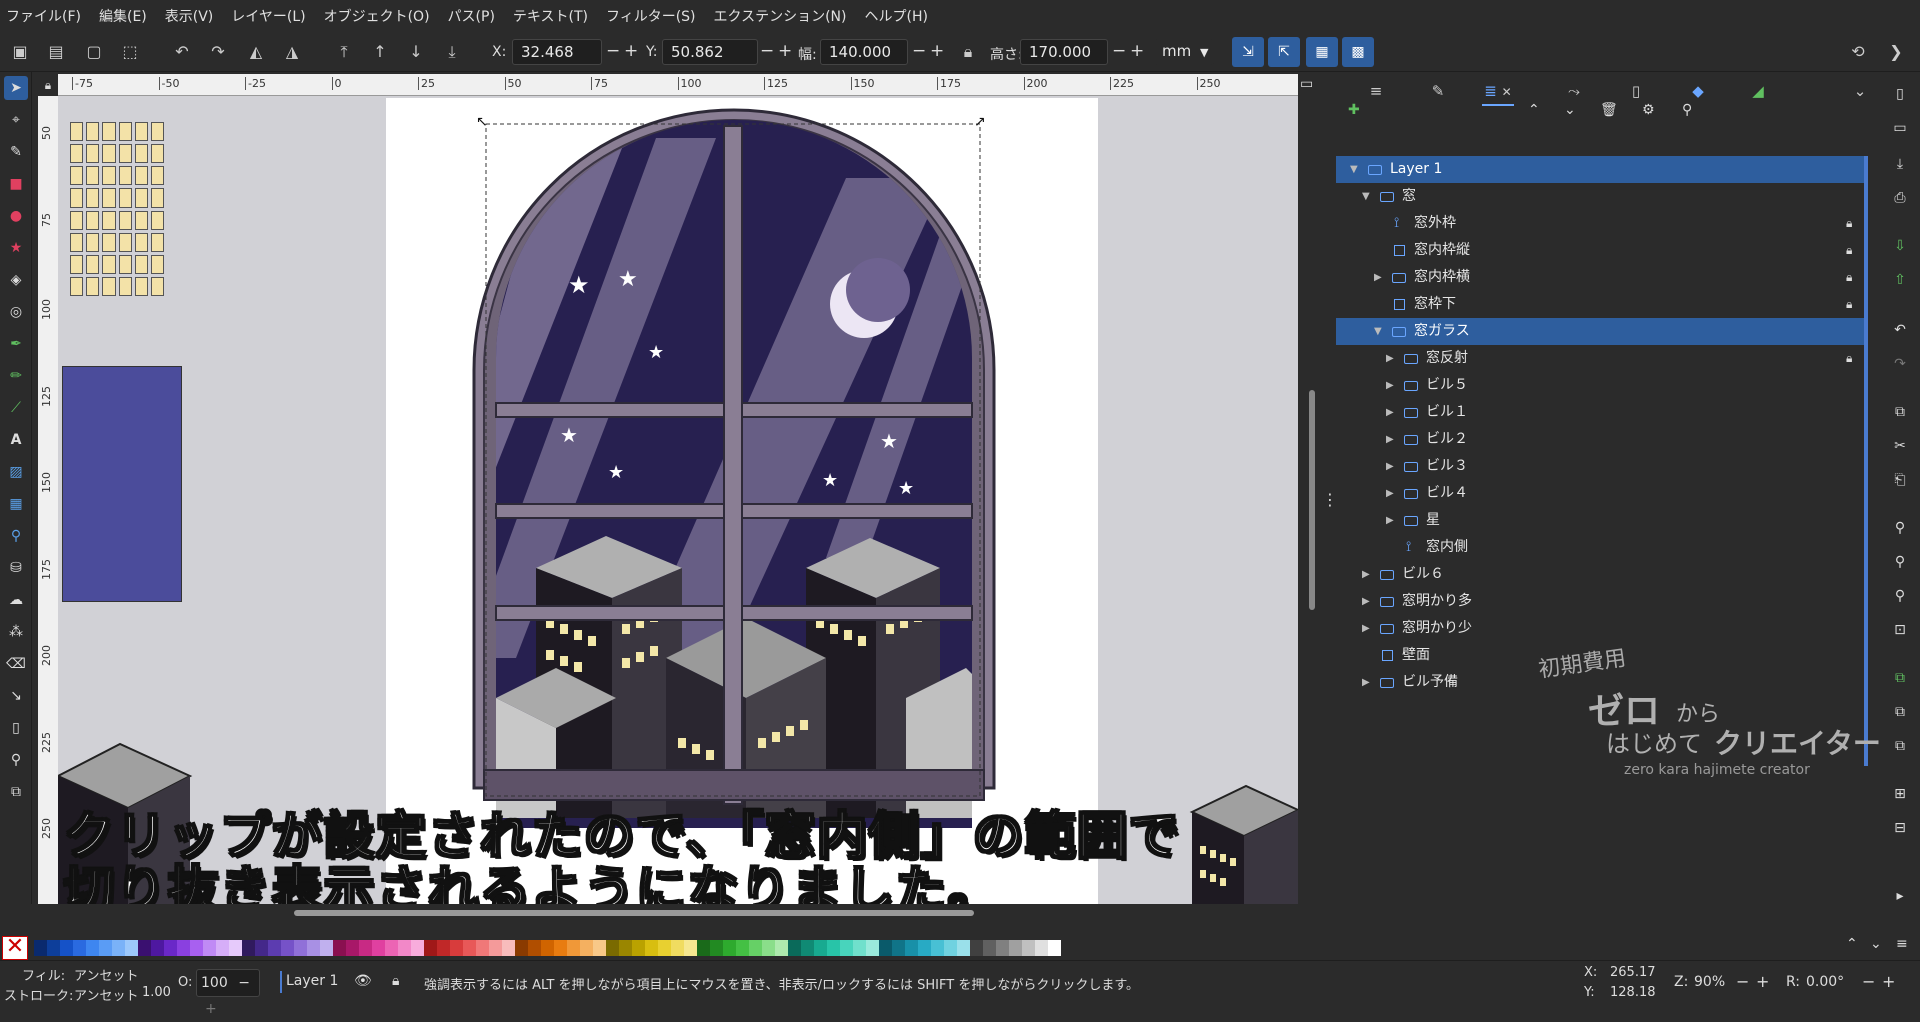  What do you see at coordinates (1900, 450) in the screenshot?
I see `cut-icon: ✂` at bounding box center [1900, 450].